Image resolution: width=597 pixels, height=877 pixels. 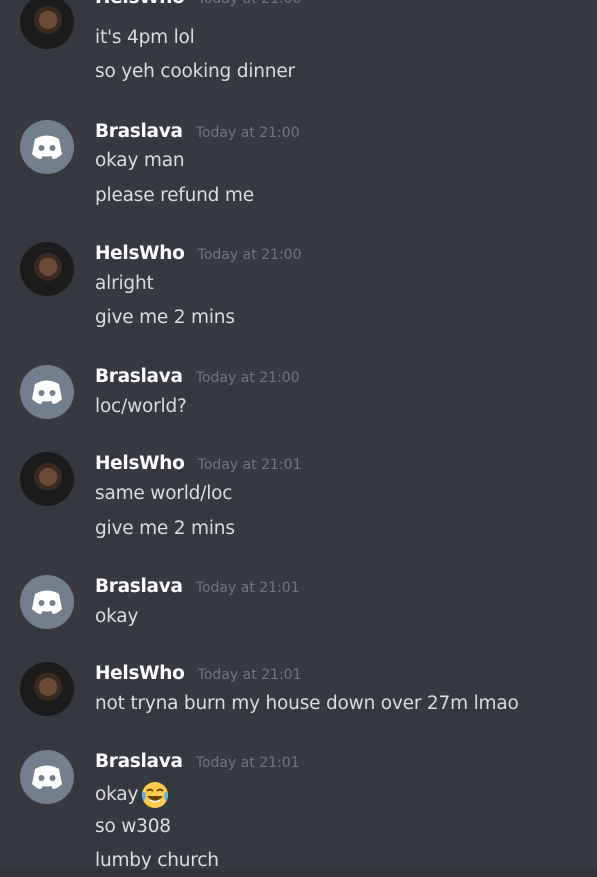 I want to click on message-text: it's 4pm lol, so click(x=145, y=37).